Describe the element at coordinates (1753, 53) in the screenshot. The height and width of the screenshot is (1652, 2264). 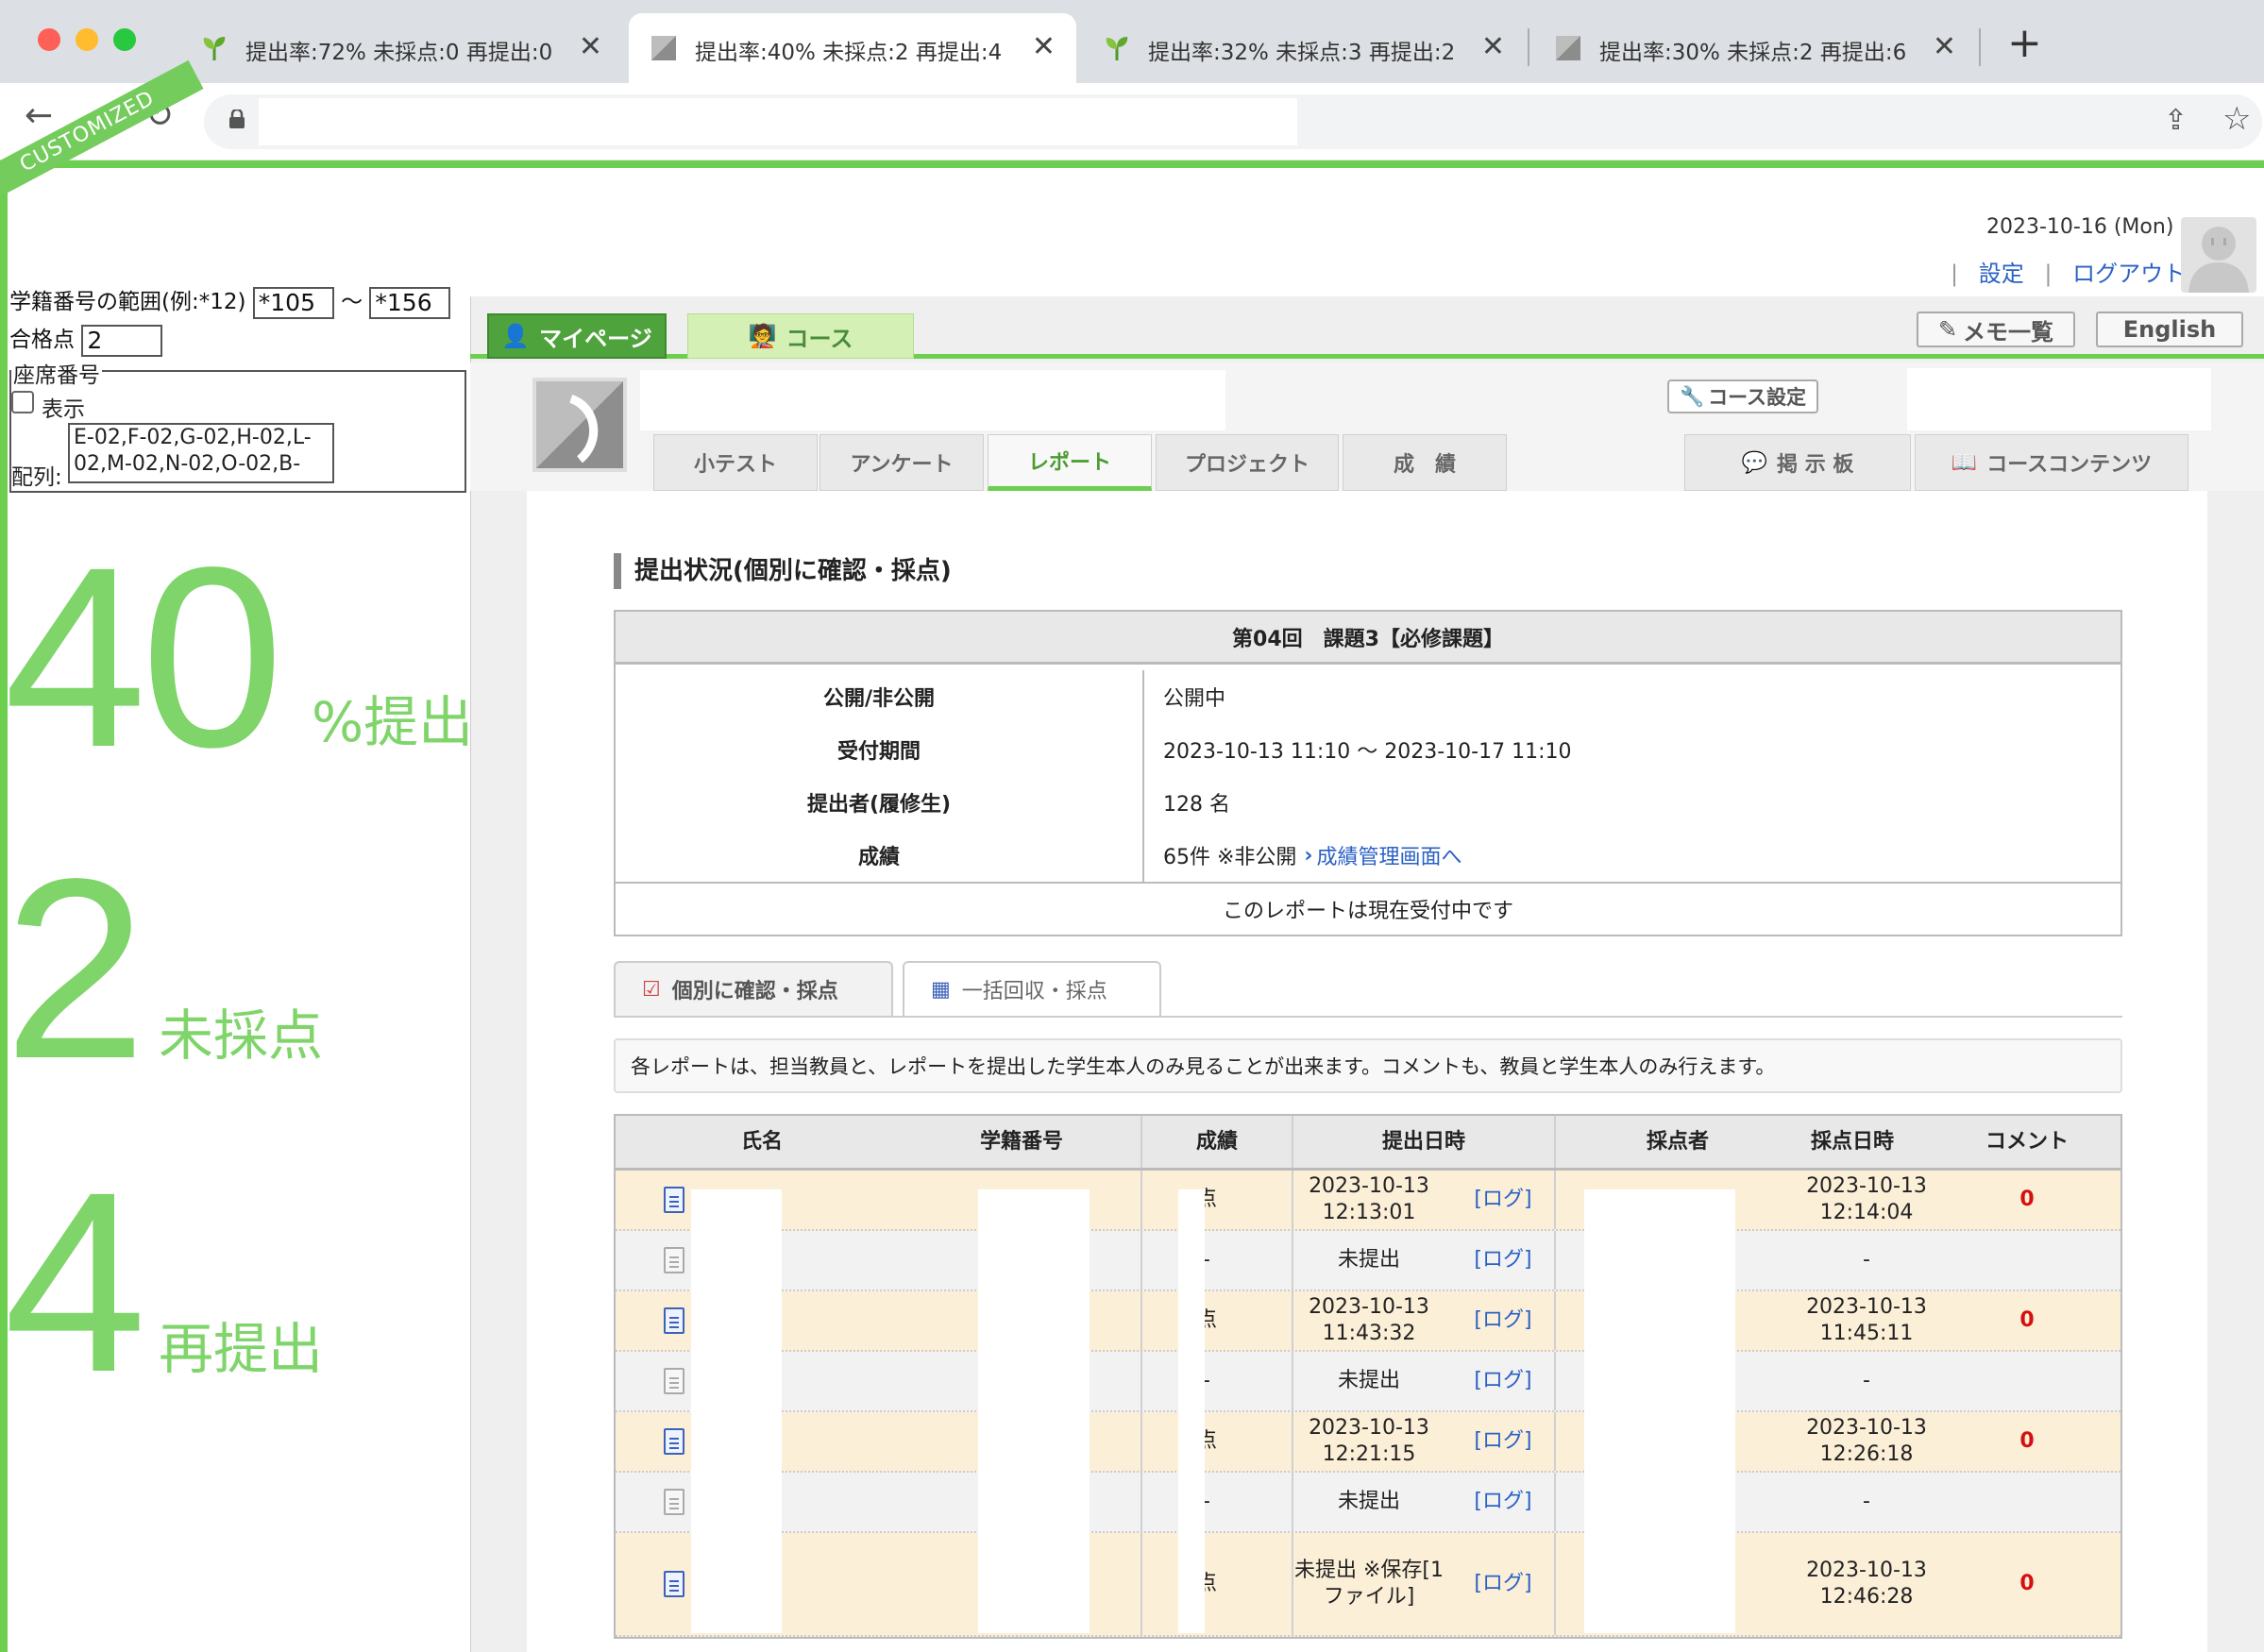
I see `tab-title: 提出率:30% 未採点:2 再提出:6` at that location.